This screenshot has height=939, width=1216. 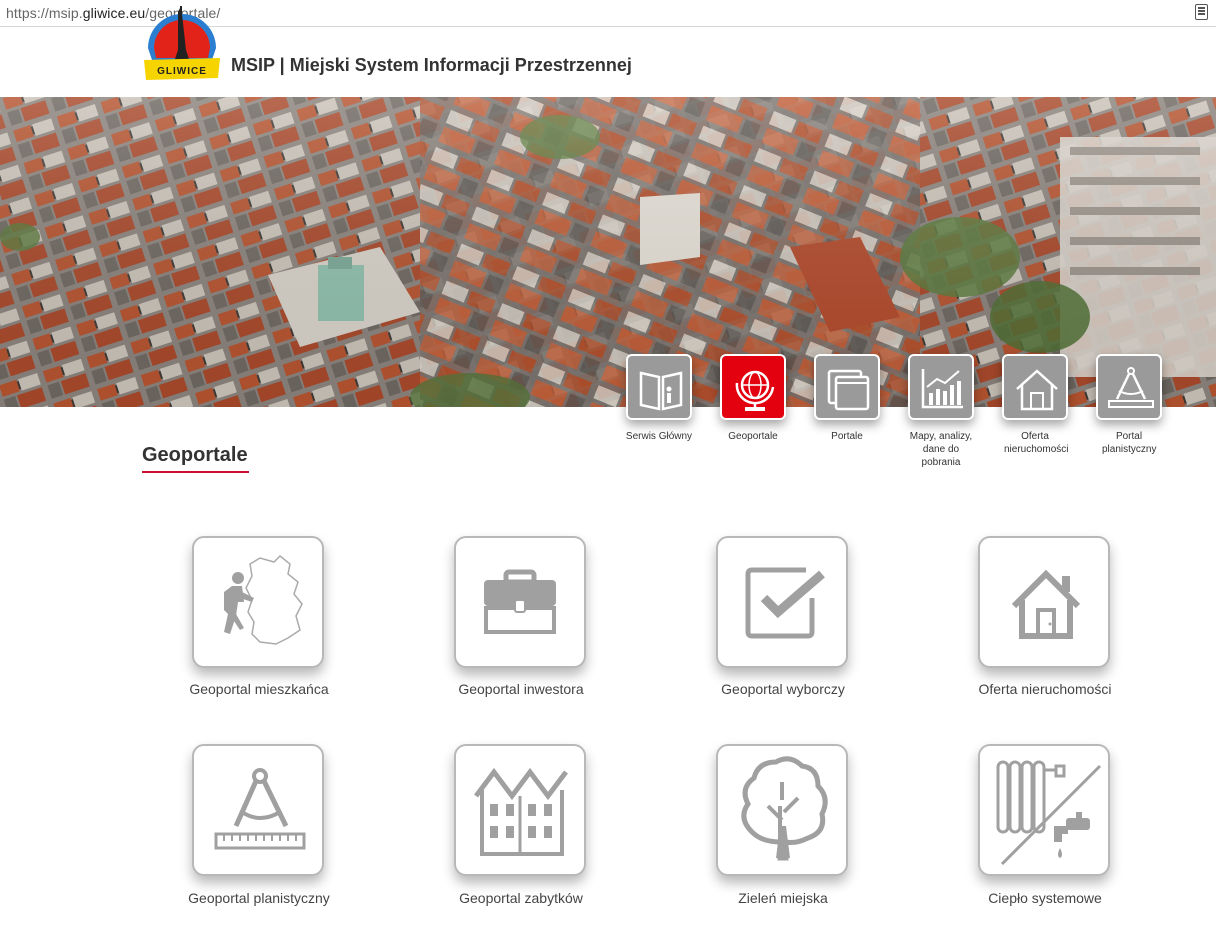 I want to click on checkbox-icon, so click(x=785, y=603).